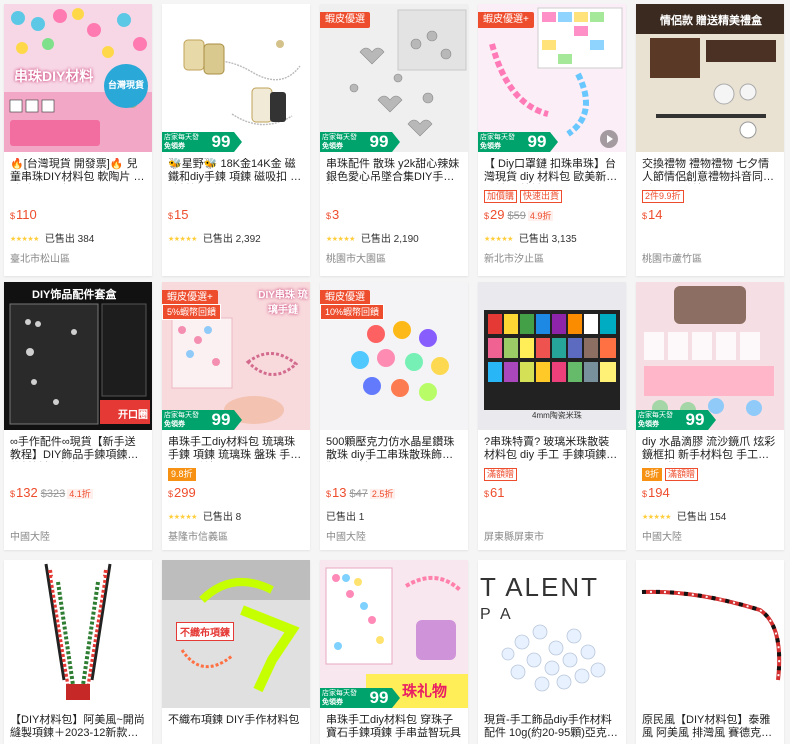 This screenshot has height=744, width=790. What do you see at coordinates (80, 494) in the screenshot?
I see `discount-tag: 4.1折` at bounding box center [80, 494].